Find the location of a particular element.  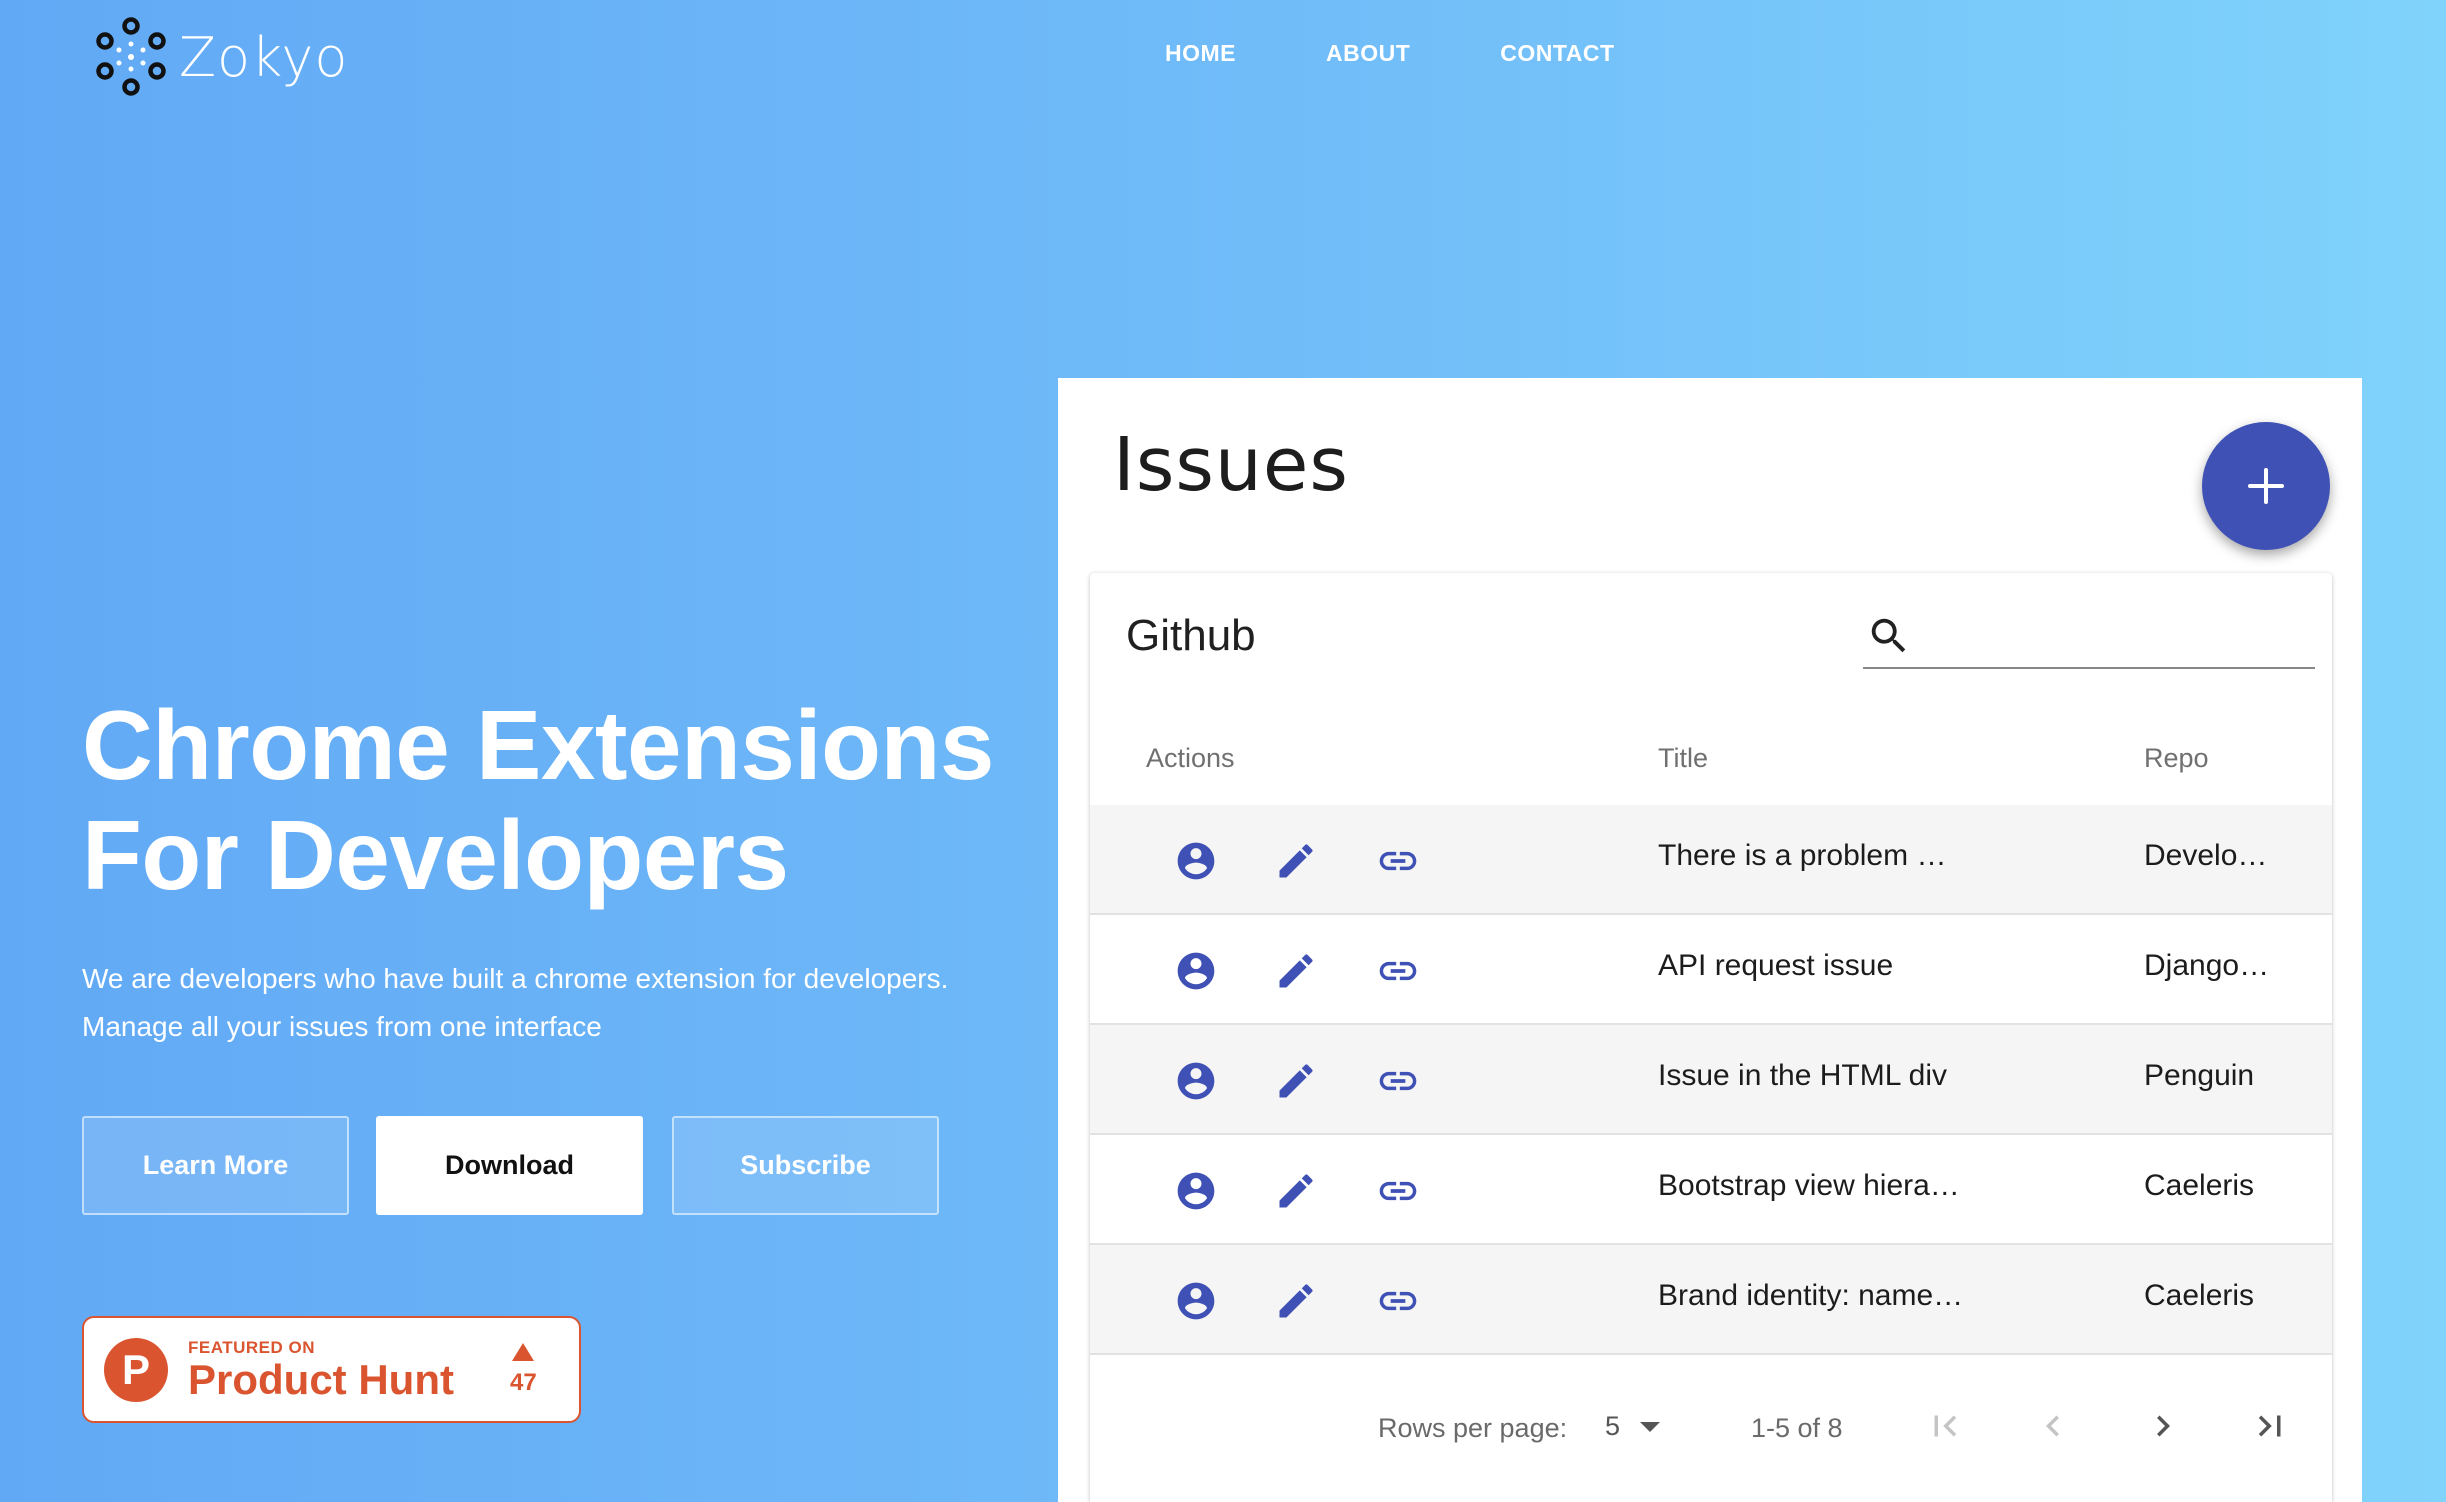

product-hunt-text: FEATURED ON Product Hunt is located at coordinates (321, 1370).